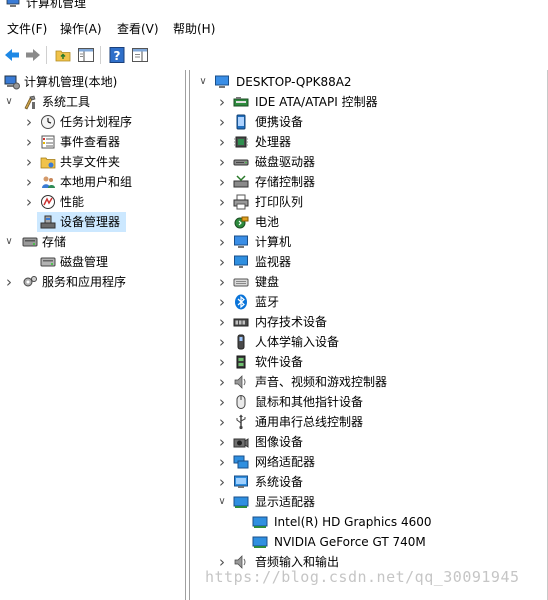 The width and height of the screenshot is (548, 600). I want to click on tree-item-performance: › 性能, so click(91, 202).